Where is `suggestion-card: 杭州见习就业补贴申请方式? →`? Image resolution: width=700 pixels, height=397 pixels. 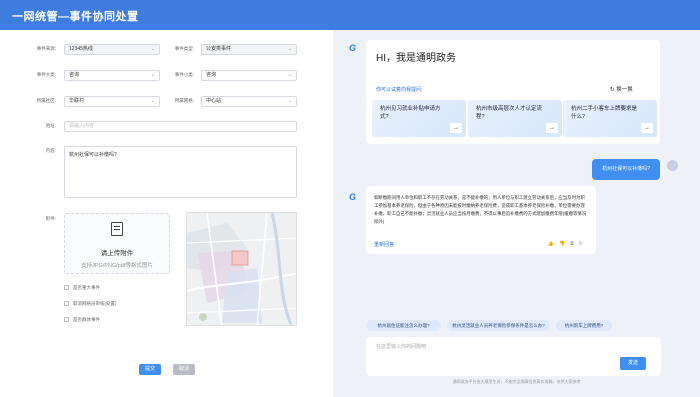 suggestion-card: 杭州见习就业补贴申请方式? → is located at coordinates (419, 118).